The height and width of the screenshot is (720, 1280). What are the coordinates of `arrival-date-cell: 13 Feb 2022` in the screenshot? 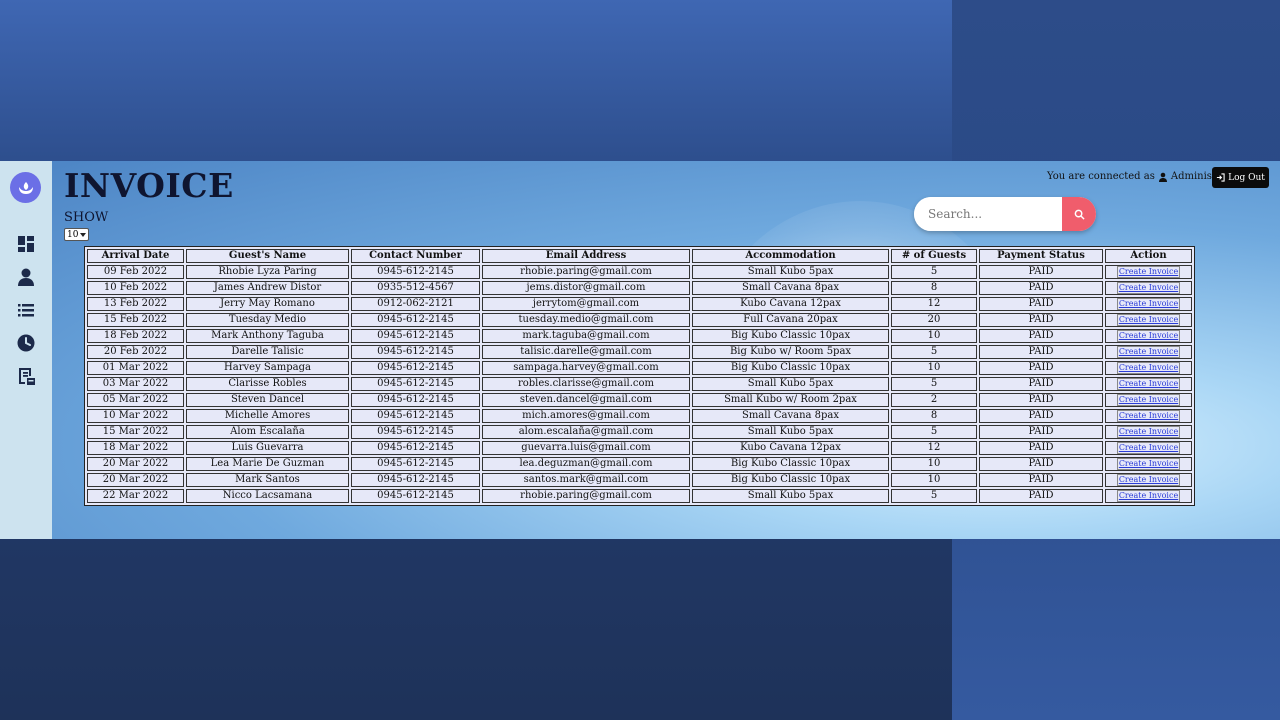 It's located at (135, 304).